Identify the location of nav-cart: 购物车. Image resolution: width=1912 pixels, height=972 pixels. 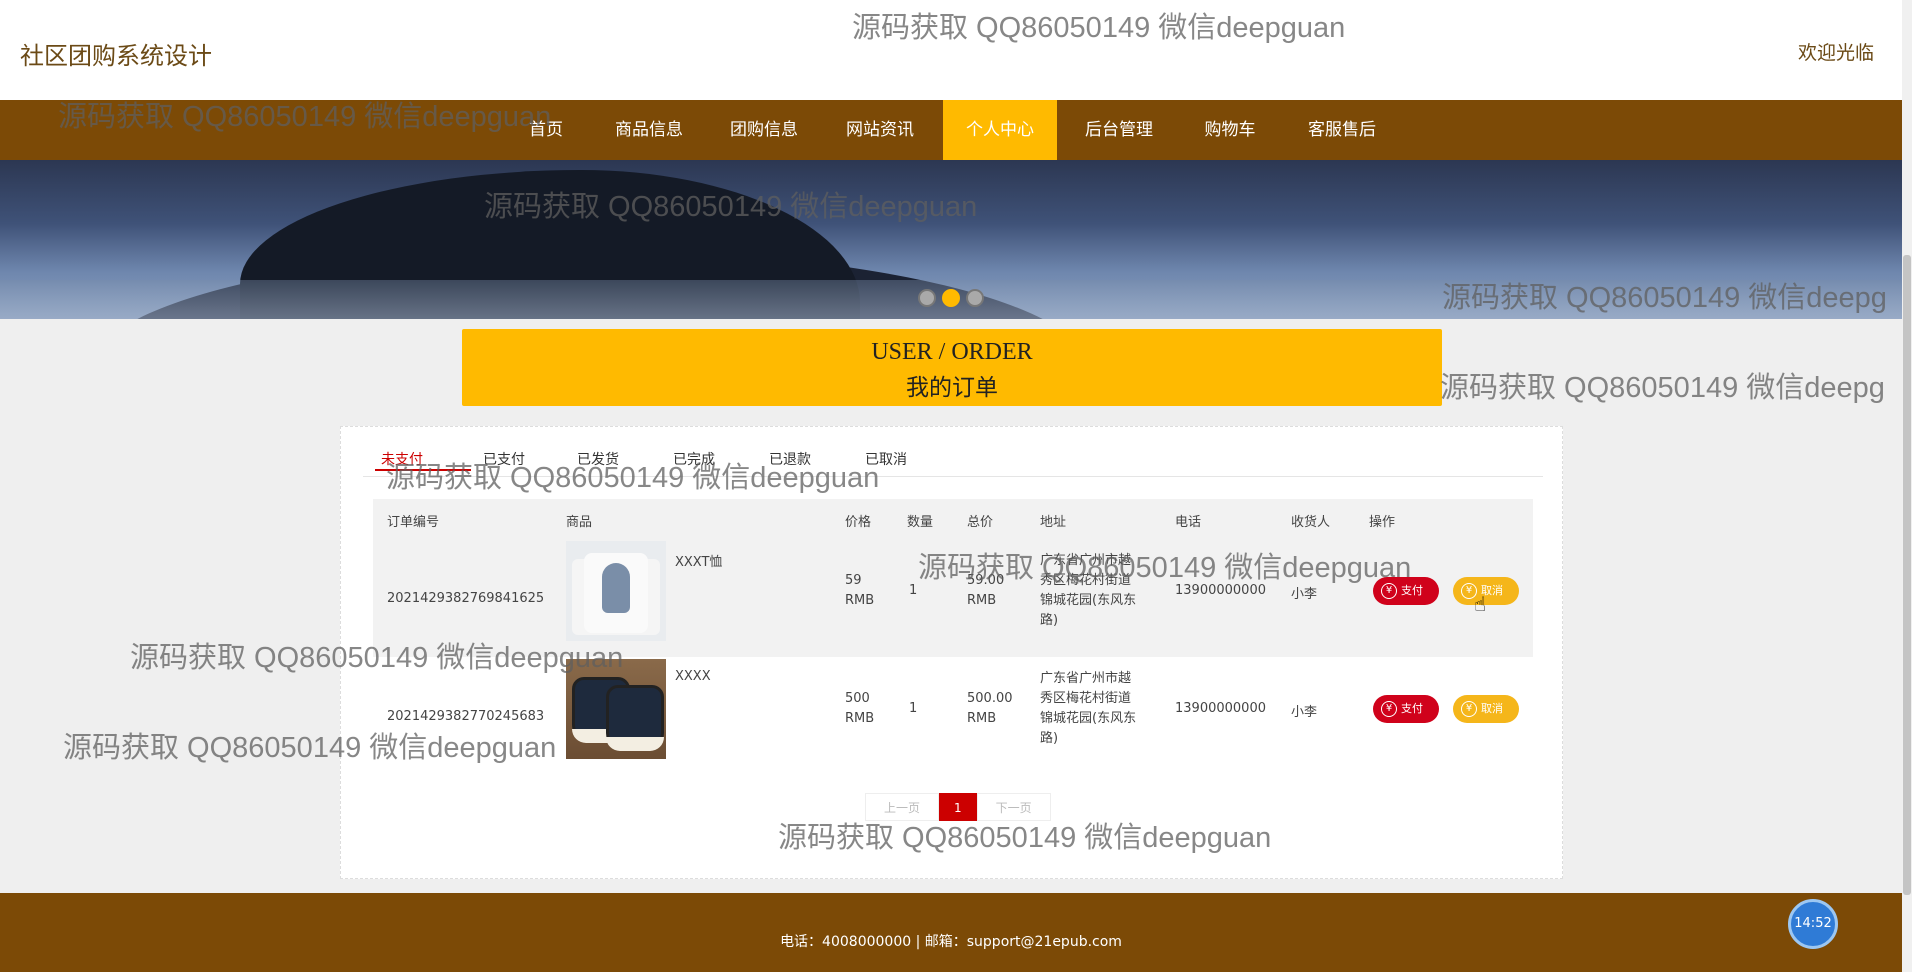
(1230, 130).